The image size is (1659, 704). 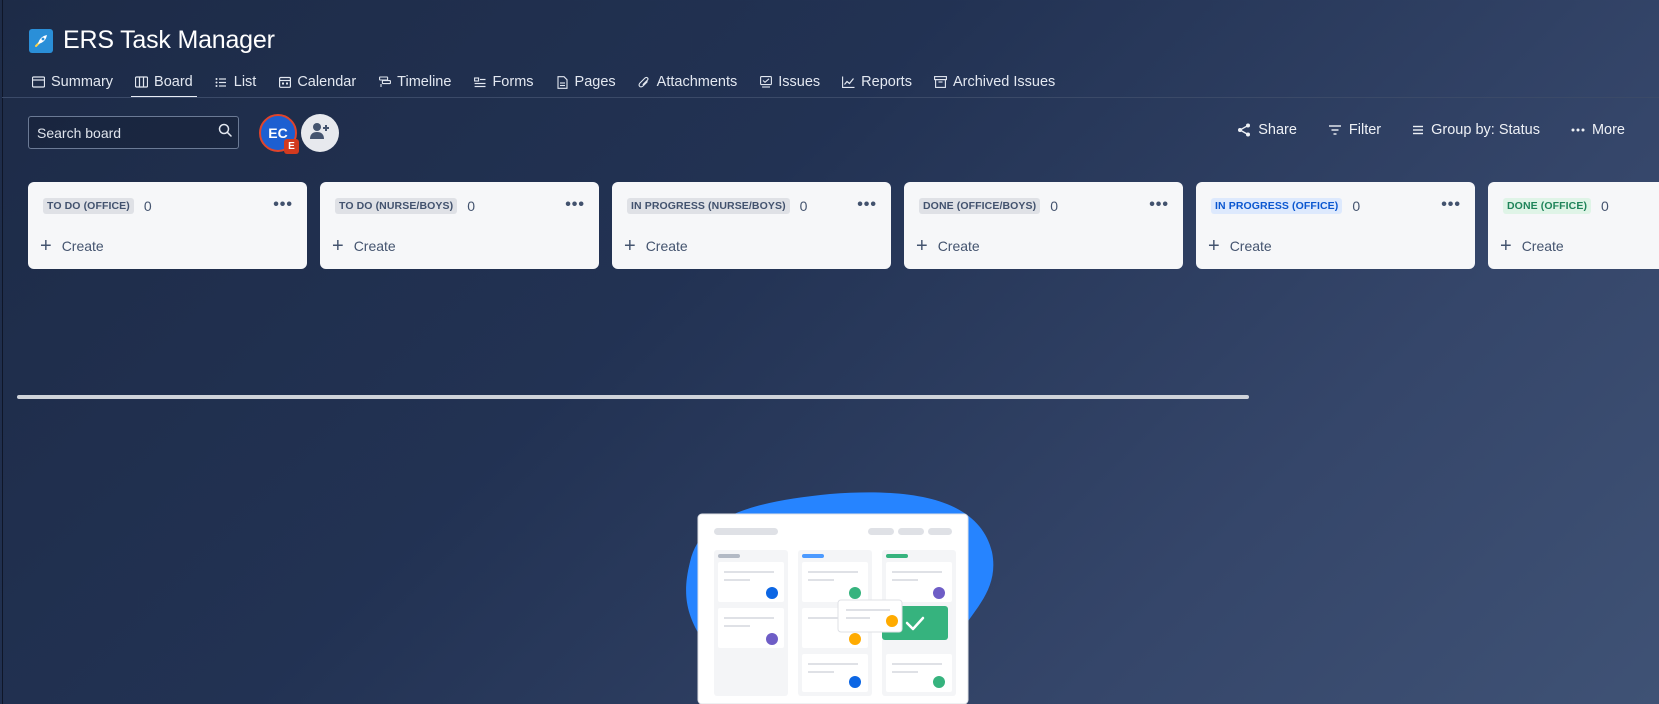 What do you see at coordinates (886, 82) in the screenshot?
I see `tab-label: Reports` at bounding box center [886, 82].